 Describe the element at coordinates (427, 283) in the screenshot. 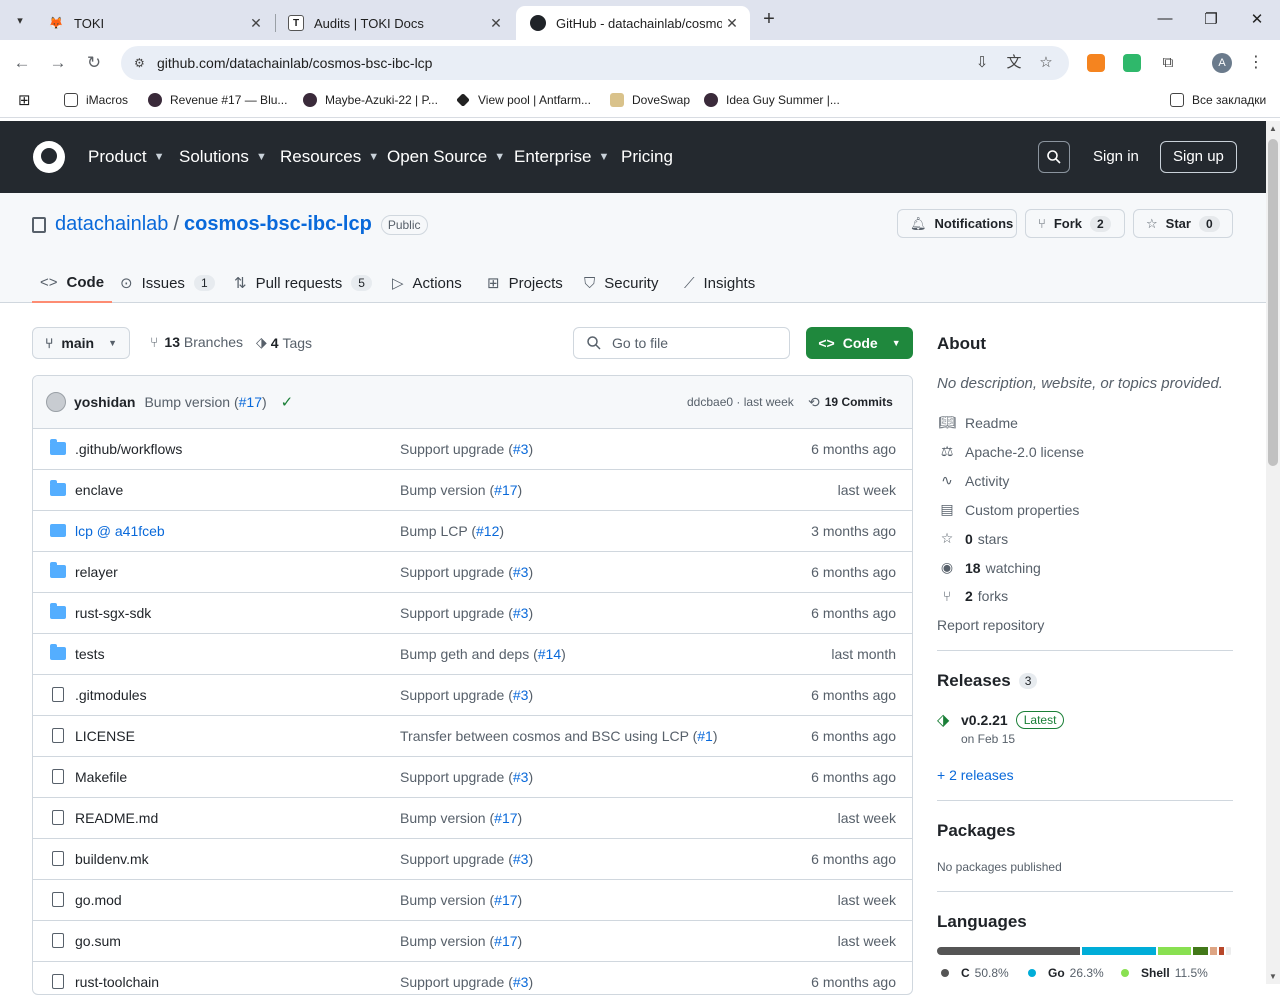

I see `tab-actions: ▷ Actions` at that location.